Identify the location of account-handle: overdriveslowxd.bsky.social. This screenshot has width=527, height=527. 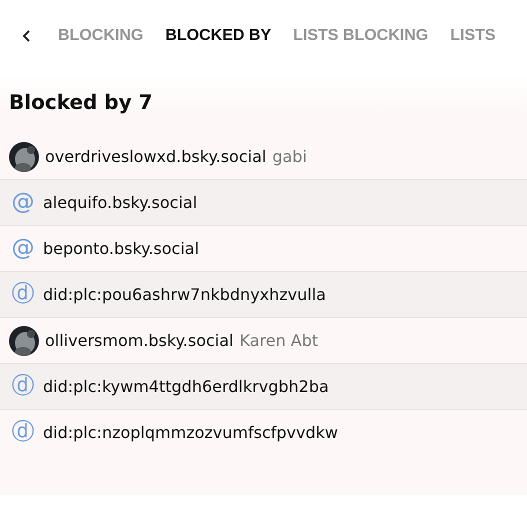
(155, 156).